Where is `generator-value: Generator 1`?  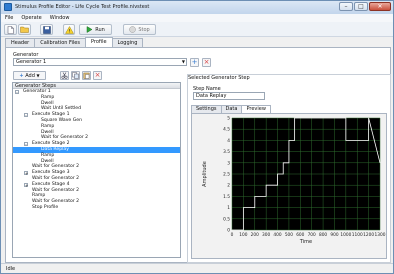
generator-value: Generator 1 is located at coordinates (31, 62).